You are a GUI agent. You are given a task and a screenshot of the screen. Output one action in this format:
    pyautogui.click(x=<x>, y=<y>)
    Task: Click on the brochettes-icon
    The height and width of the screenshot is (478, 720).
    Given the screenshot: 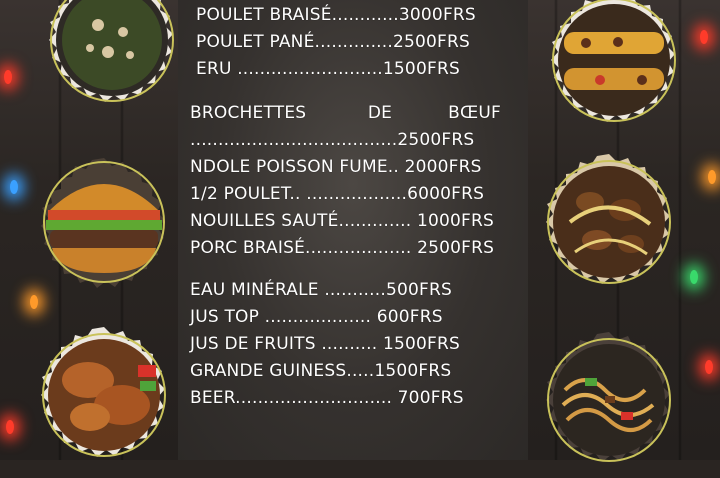 What is the action you would take?
    pyautogui.click(x=608, y=219)
    